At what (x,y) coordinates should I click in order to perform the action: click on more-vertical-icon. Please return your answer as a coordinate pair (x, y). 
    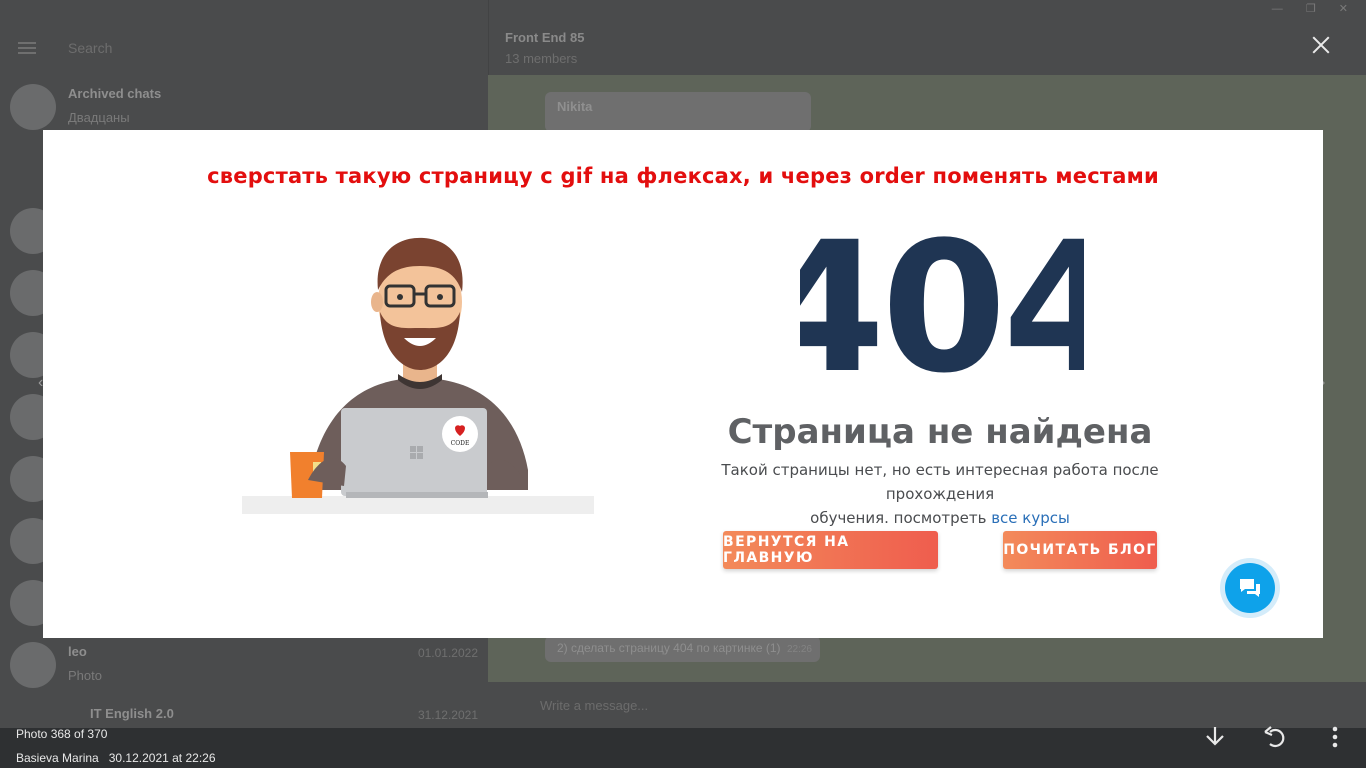
    Looking at the image, I should click on (1335, 737).